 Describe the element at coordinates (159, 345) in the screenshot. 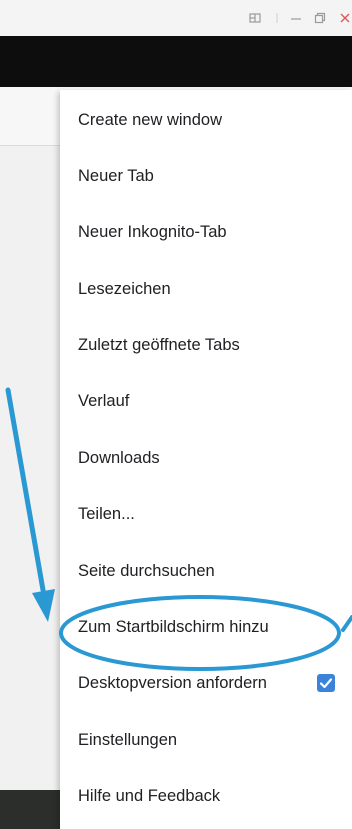

I see `menu-item-label: Zuletzt geöffnete Tabs` at that location.